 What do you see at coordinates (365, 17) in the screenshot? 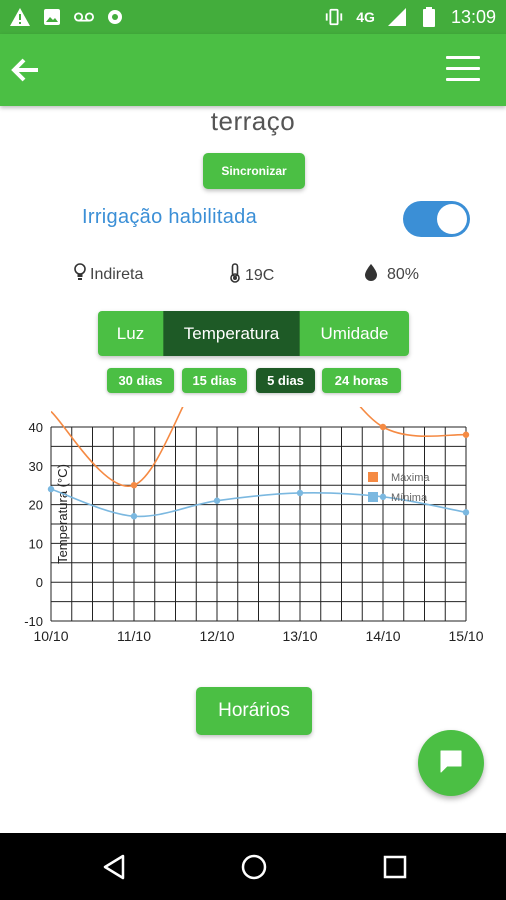
I see `network-type: 4G` at bounding box center [365, 17].